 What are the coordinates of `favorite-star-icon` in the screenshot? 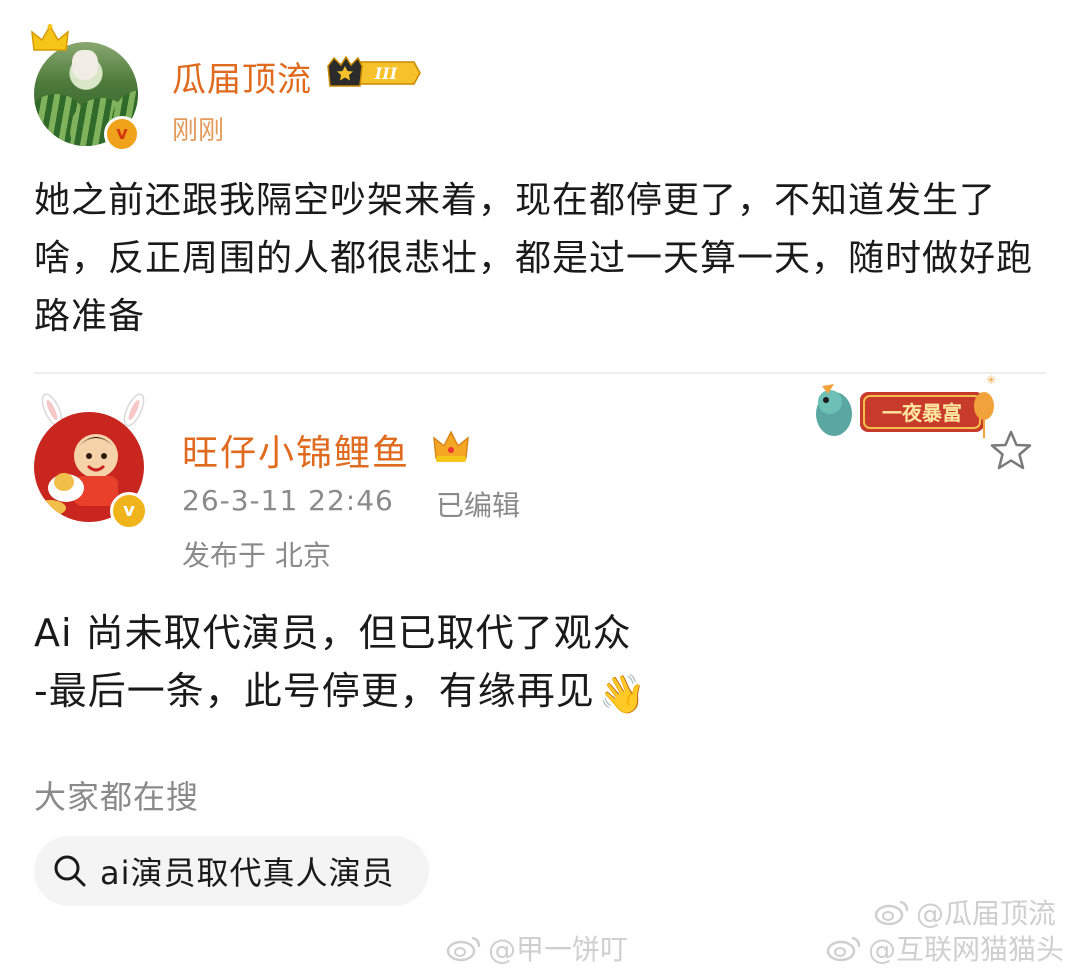 It's located at (1011, 451).